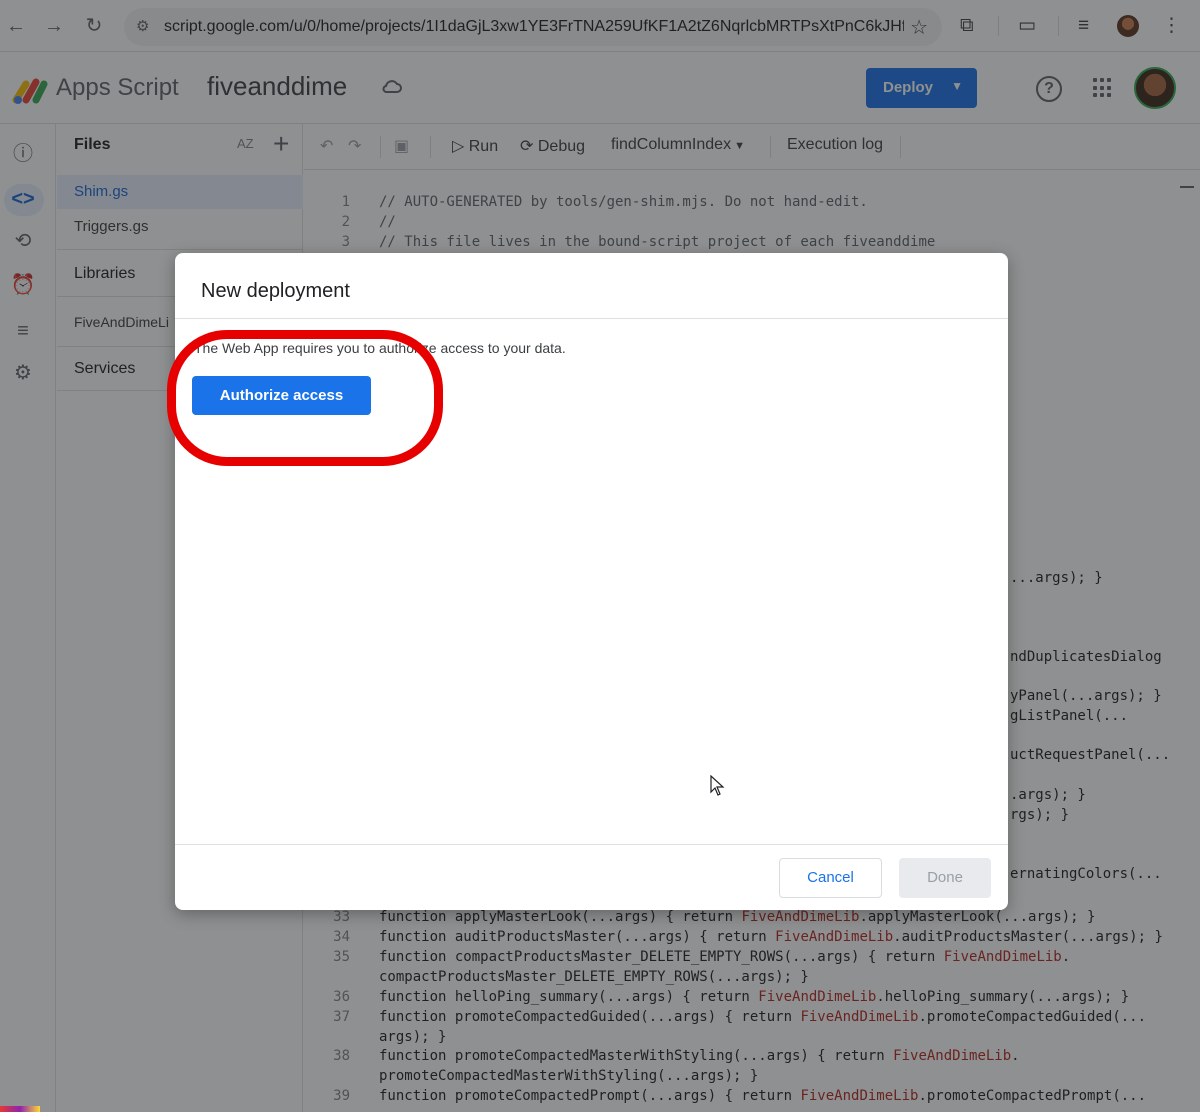  I want to click on annotation-highlight-ring, so click(305, 398).